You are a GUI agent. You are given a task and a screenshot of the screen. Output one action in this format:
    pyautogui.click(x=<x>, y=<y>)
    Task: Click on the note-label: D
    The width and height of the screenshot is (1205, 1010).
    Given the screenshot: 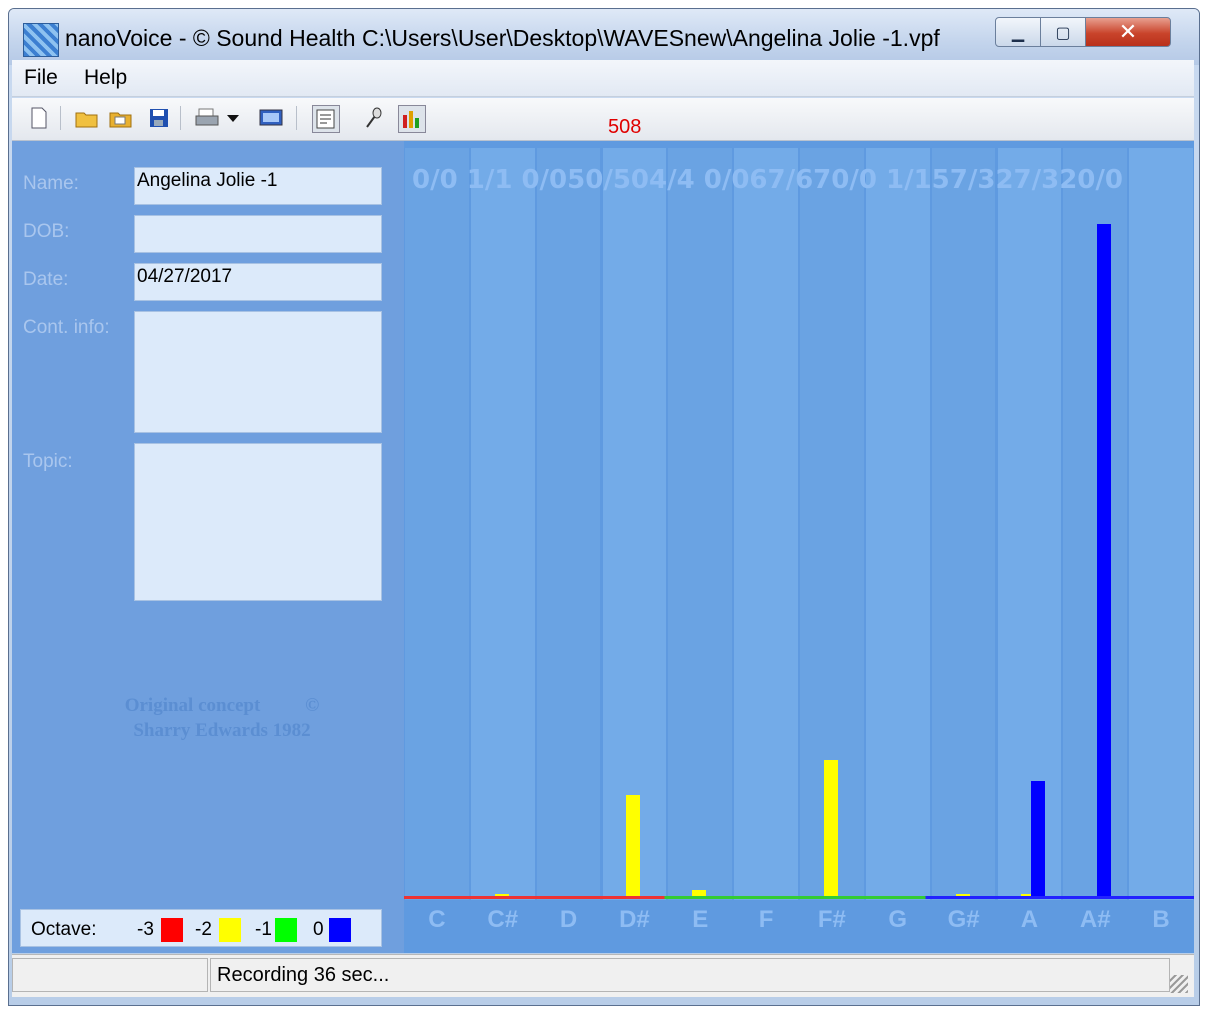 What is the action you would take?
    pyautogui.click(x=568, y=919)
    